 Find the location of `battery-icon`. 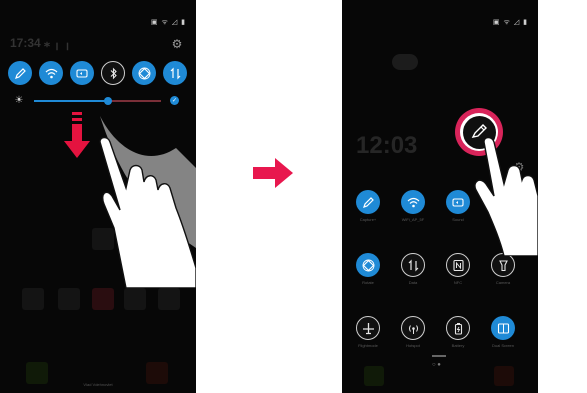

battery-icon is located at coordinates (458, 328).